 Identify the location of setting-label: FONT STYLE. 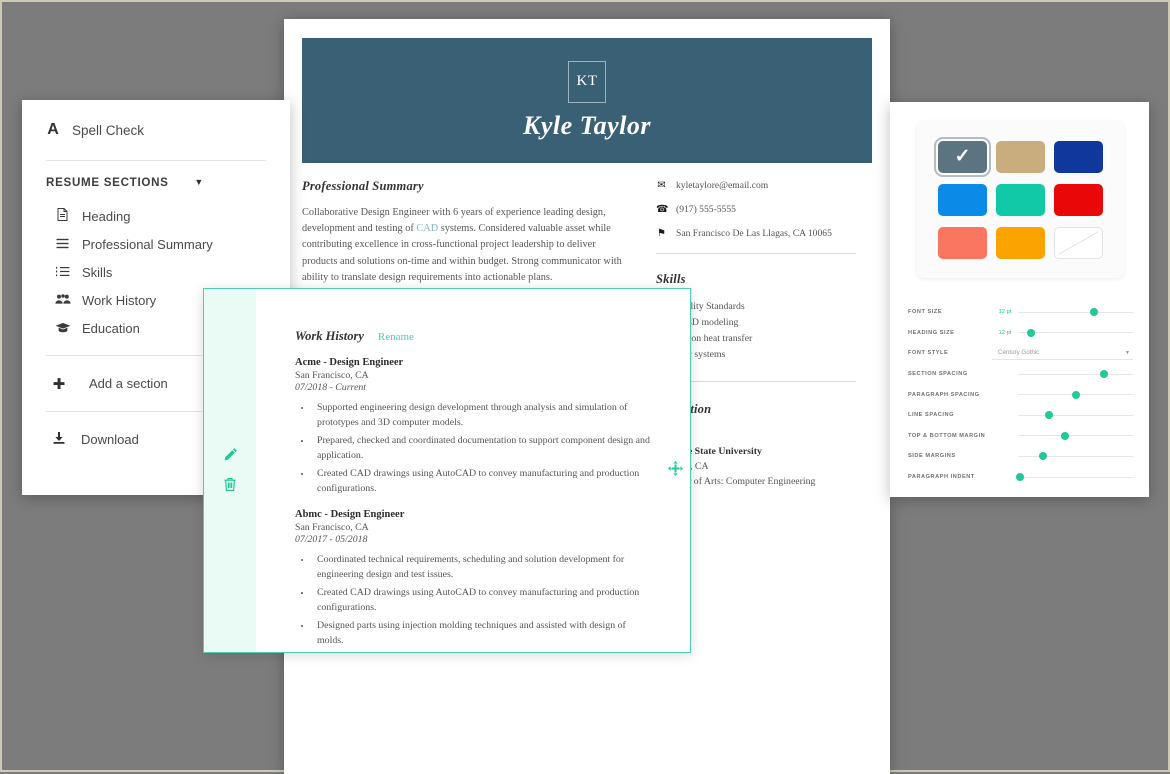
(928, 353).